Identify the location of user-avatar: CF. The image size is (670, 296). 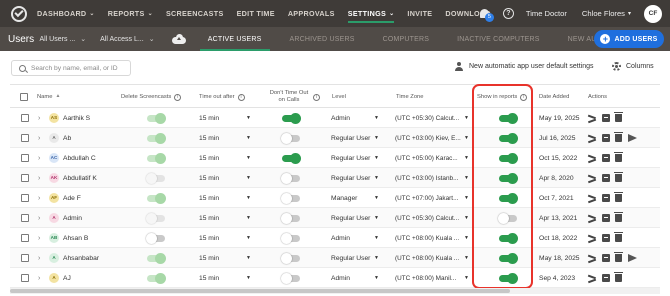
(653, 13).